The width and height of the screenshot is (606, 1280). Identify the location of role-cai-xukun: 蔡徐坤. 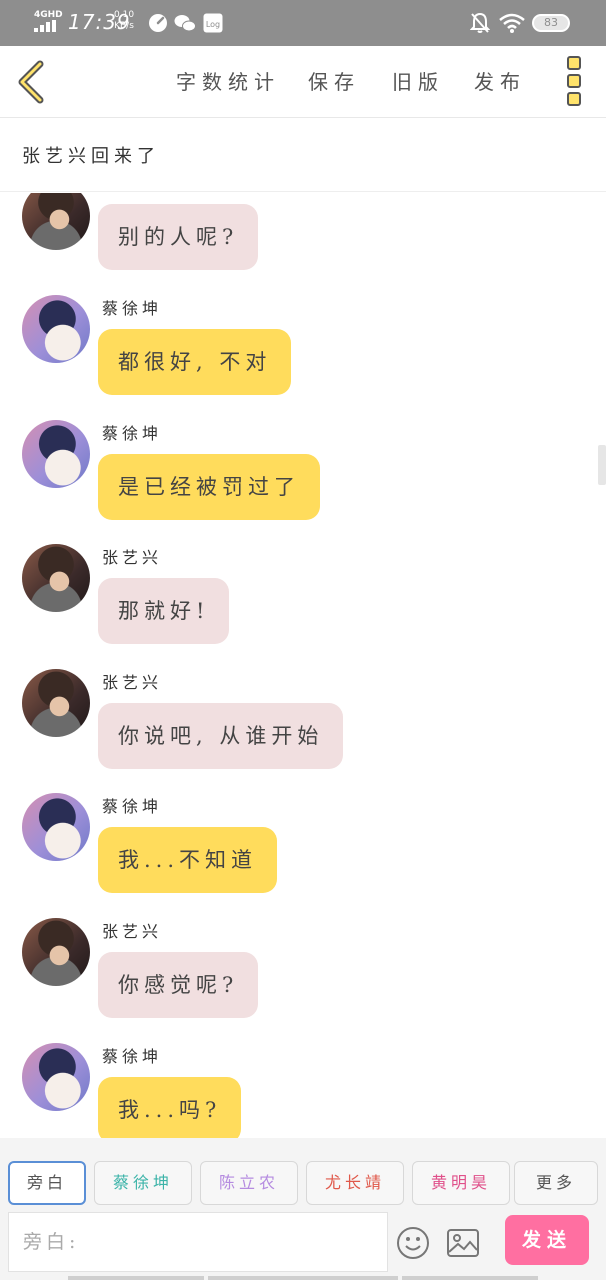
(143, 1183).